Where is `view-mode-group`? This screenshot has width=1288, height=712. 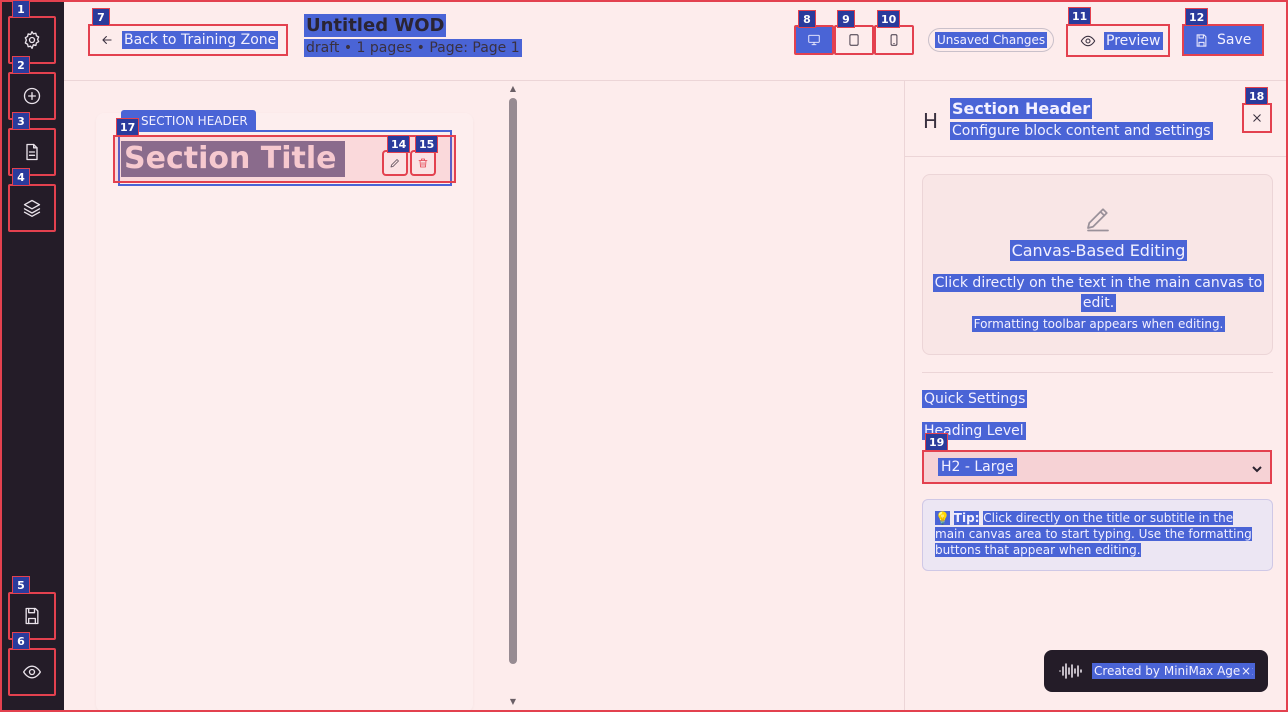
view-mode-group is located at coordinates (854, 40).